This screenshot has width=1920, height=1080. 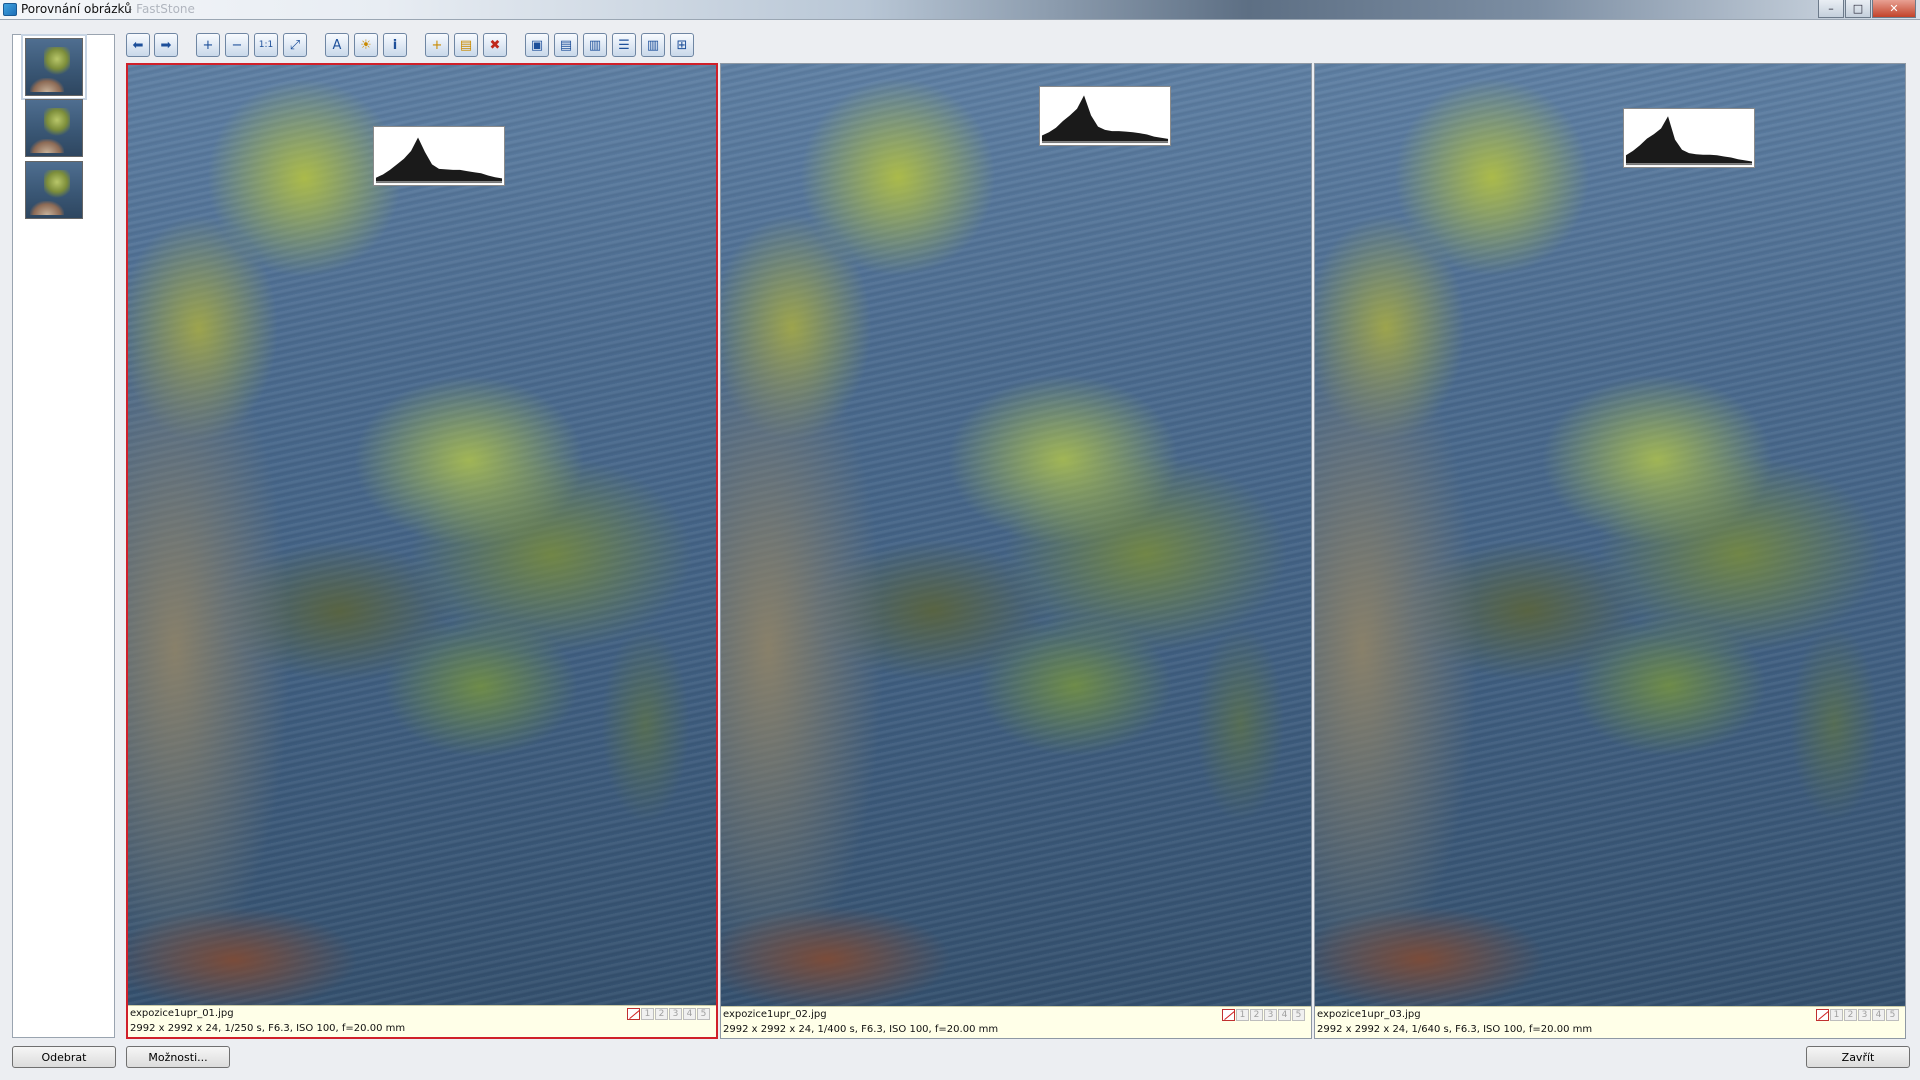 What do you see at coordinates (775, 1014) in the screenshot?
I see `file-name: expozice1upr_02.jpg` at bounding box center [775, 1014].